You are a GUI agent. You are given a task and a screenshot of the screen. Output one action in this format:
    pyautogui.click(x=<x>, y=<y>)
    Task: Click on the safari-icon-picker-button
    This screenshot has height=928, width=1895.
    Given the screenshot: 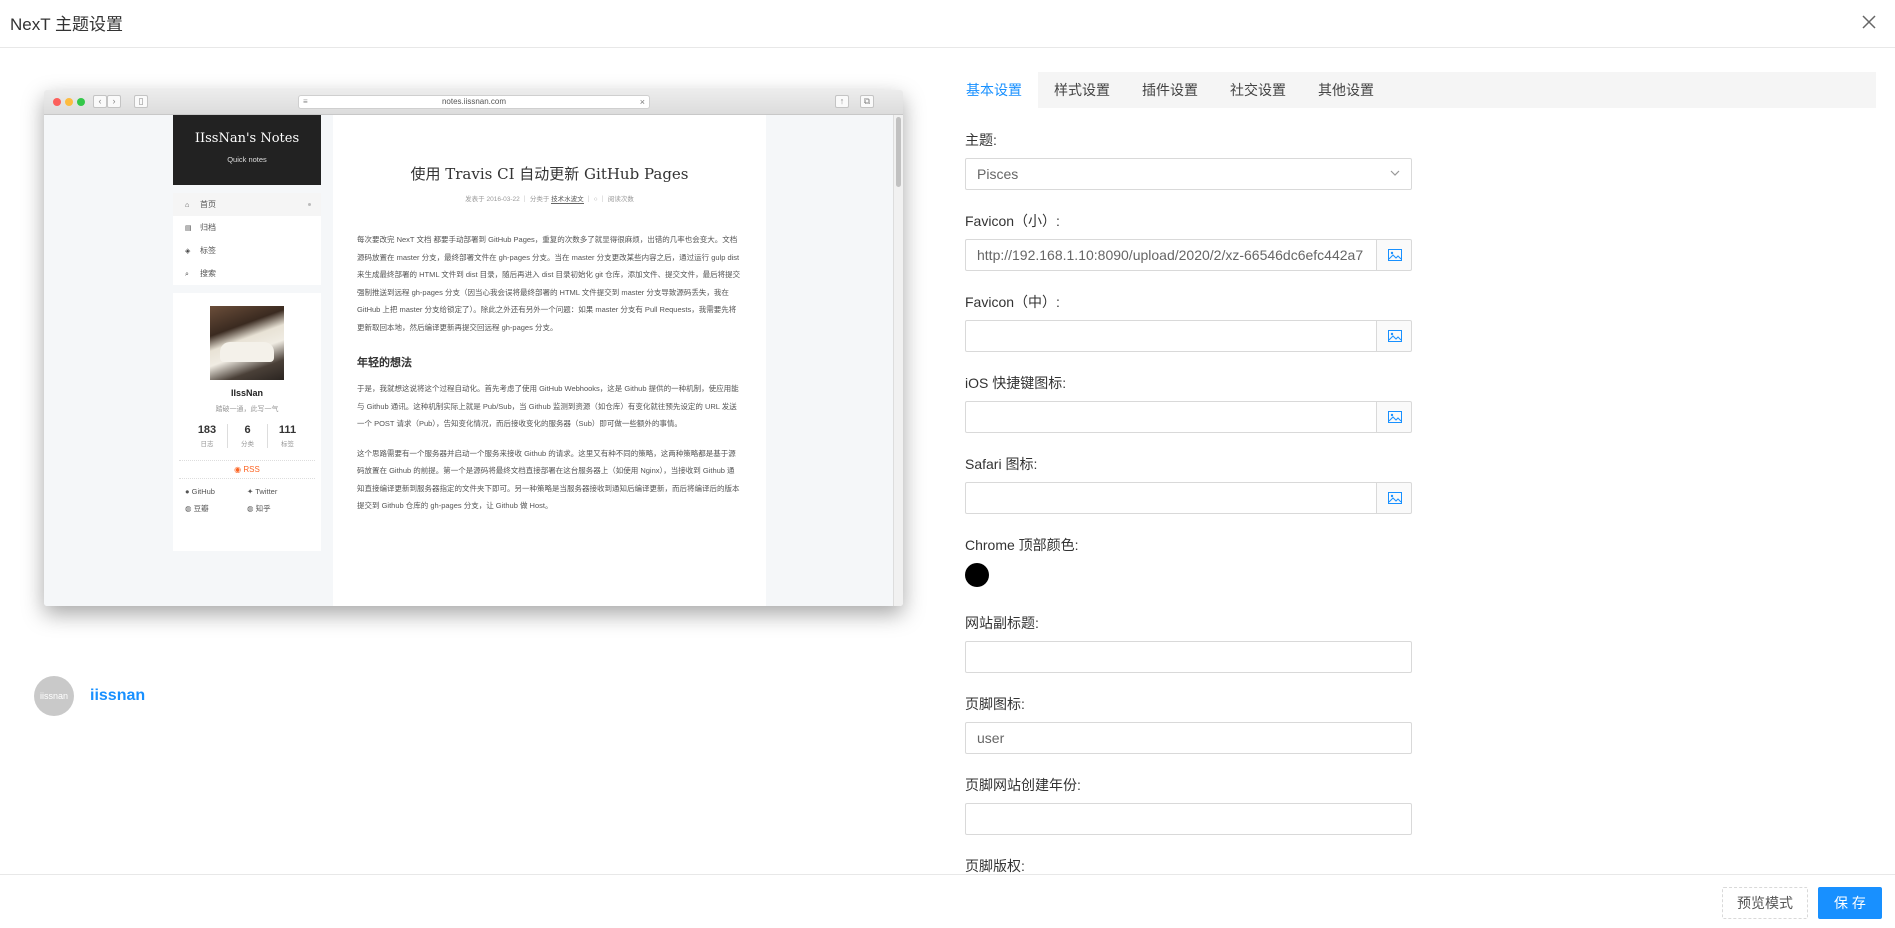 What is the action you would take?
    pyautogui.click(x=1394, y=498)
    